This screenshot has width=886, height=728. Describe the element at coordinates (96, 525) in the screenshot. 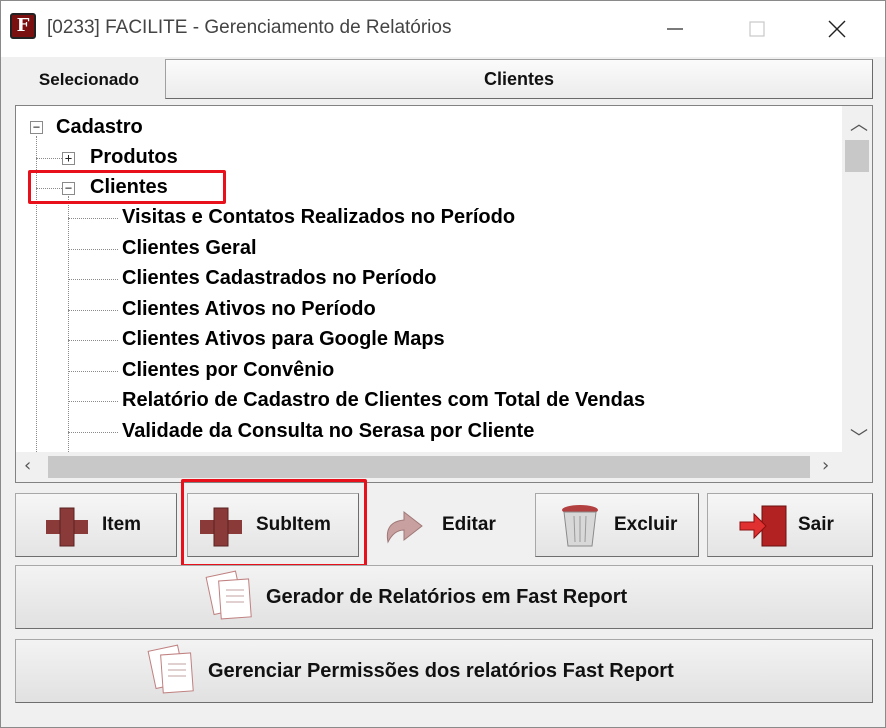

I see `add-item-button: Item` at that location.